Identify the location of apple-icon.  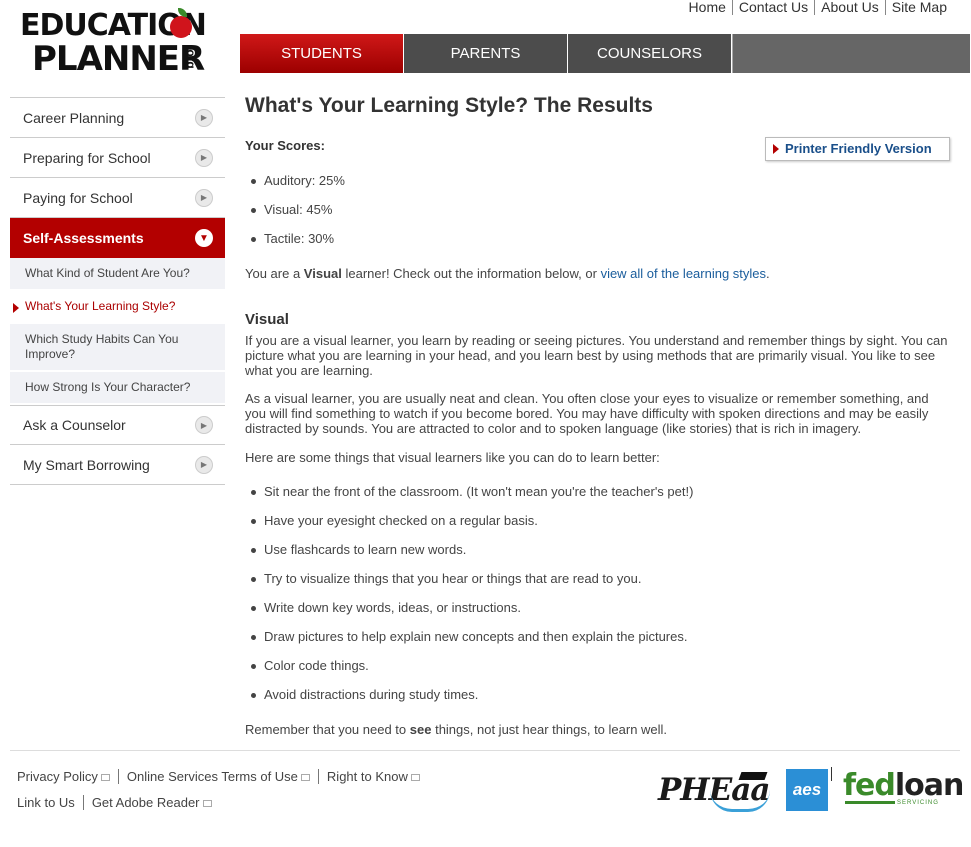
(181, 27).